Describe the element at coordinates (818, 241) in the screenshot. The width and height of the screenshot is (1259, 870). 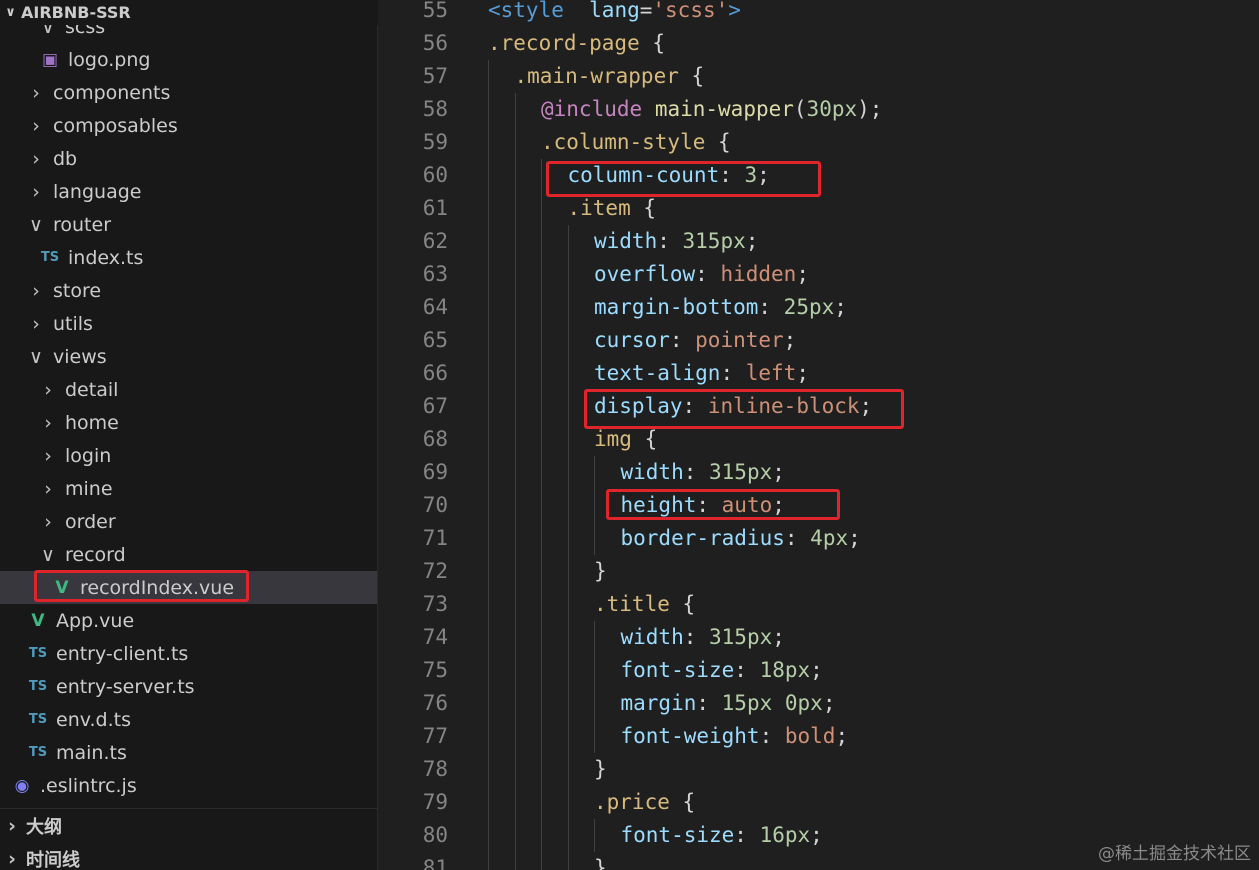
I see `code-line: 62 width: 315px;` at that location.